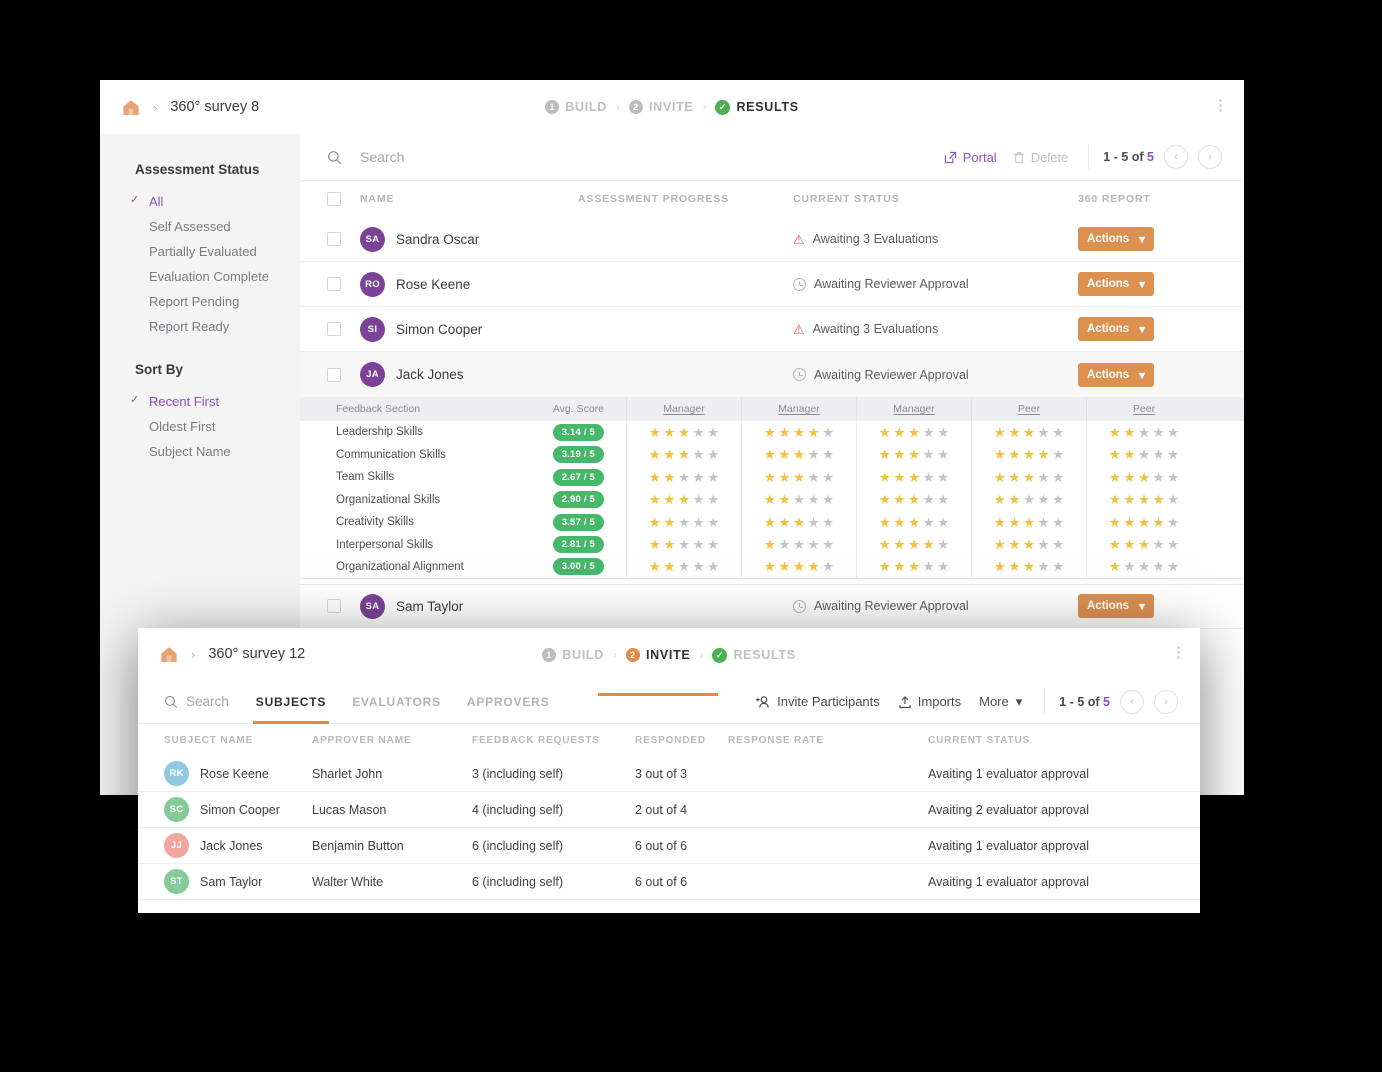 Image resolution: width=1382 pixels, height=1072 pixels. Describe the element at coordinates (217, 326) in the screenshot. I see `sidebar-item-report-ready: Report Ready` at that location.